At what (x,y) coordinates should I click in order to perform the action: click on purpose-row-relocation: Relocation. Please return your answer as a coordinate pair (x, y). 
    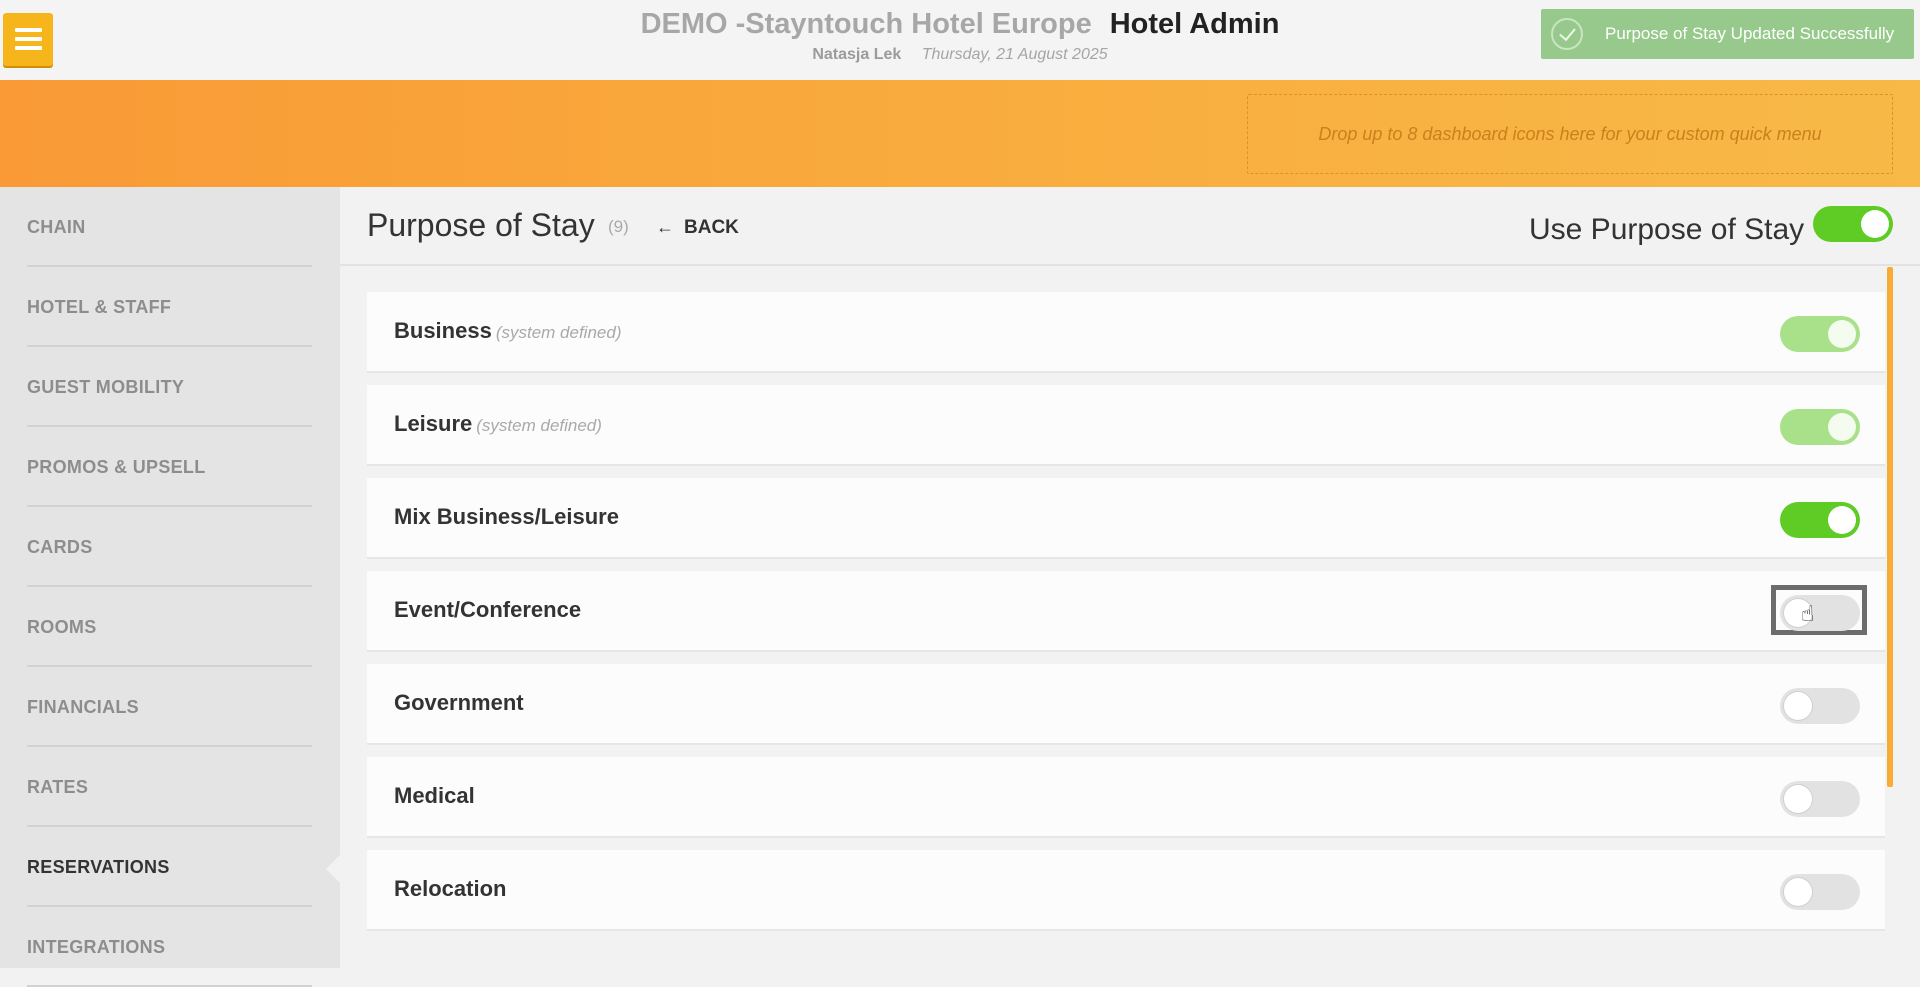
    Looking at the image, I should click on (1126, 890).